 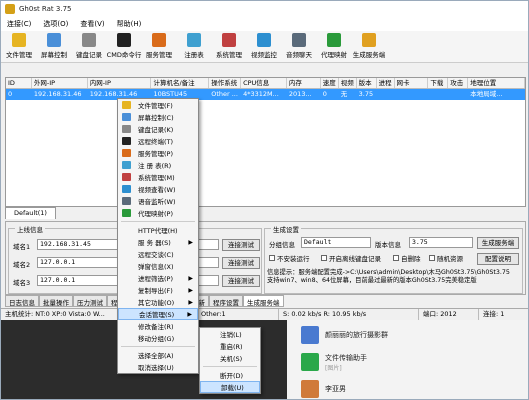 I want to click on context-menu-item: 系统管理(M), so click(x=158, y=177).